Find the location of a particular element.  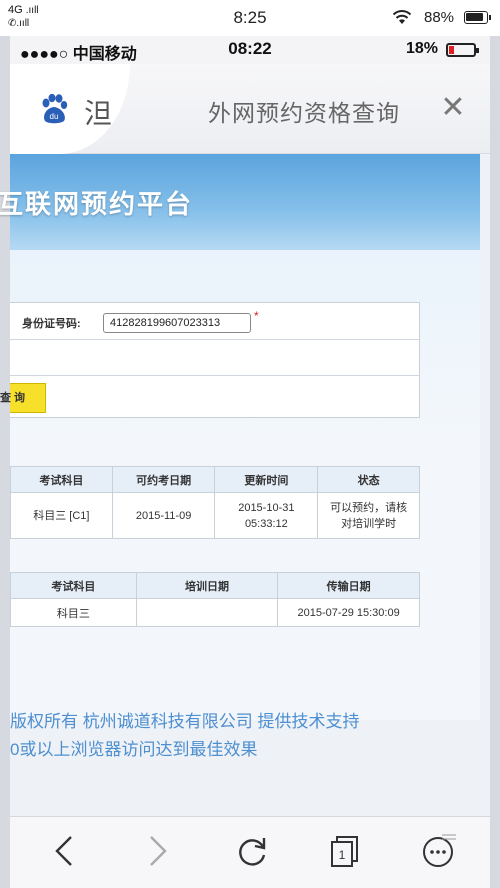

banner-title: 互联网预约平台 is located at coordinates (97, 204).